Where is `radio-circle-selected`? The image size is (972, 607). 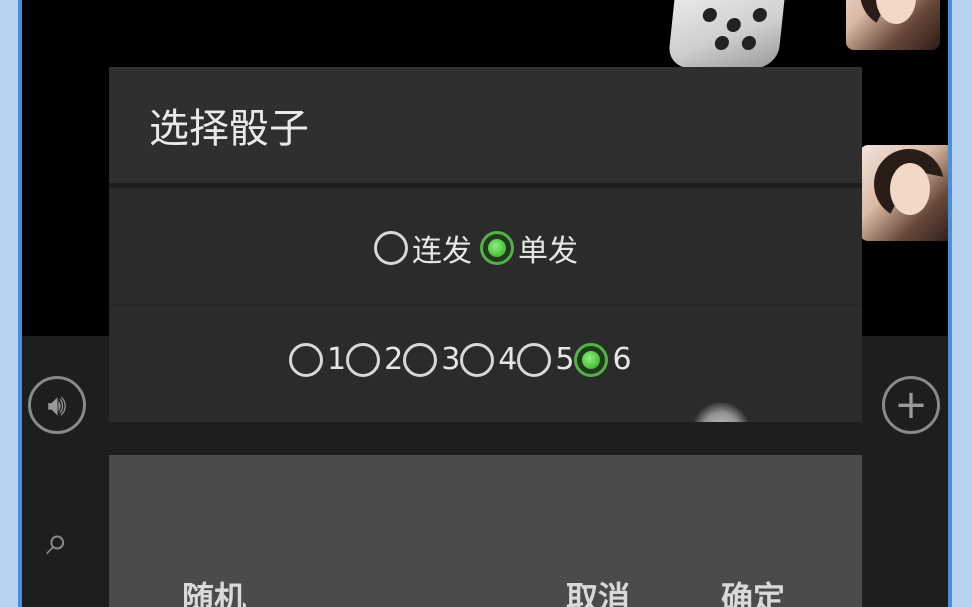
radio-circle-selected is located at coordinates (497, 248).